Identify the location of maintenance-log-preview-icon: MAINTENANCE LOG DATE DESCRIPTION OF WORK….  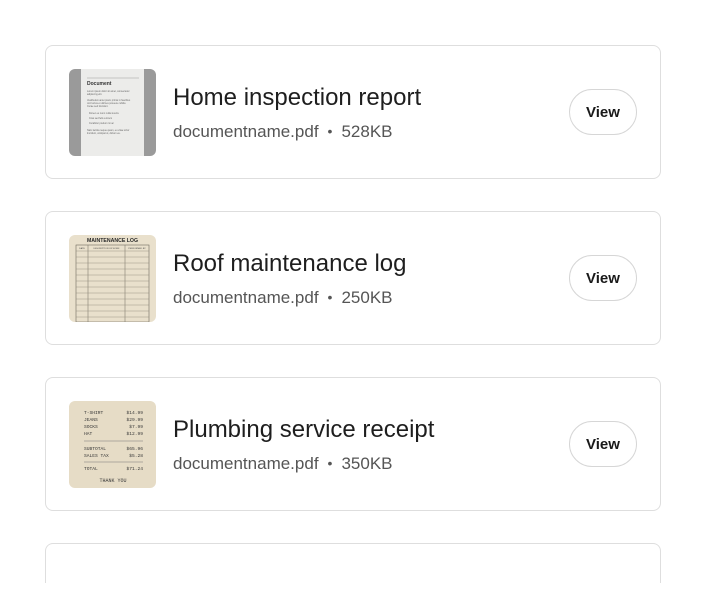
(112, 278).